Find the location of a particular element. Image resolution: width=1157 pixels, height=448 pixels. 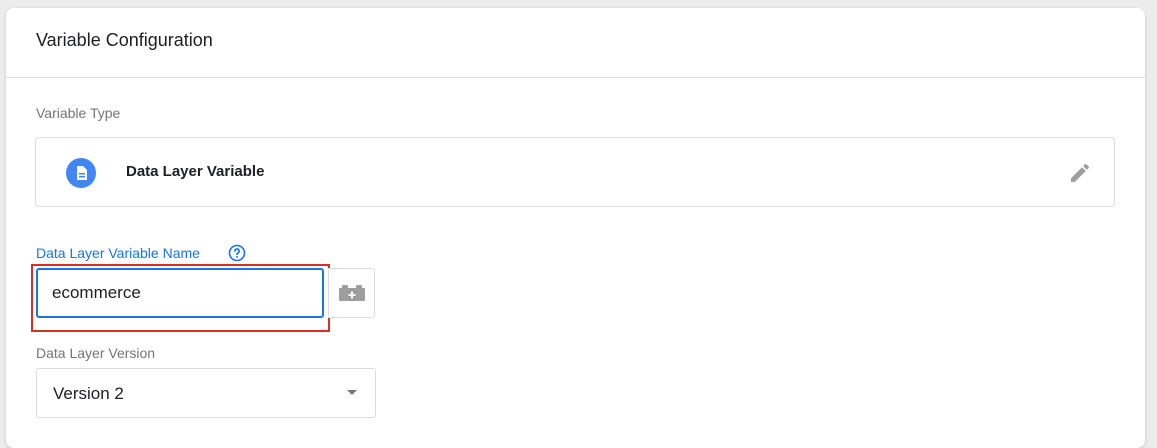

pencil-icon is located at coordinates (1080, 173).